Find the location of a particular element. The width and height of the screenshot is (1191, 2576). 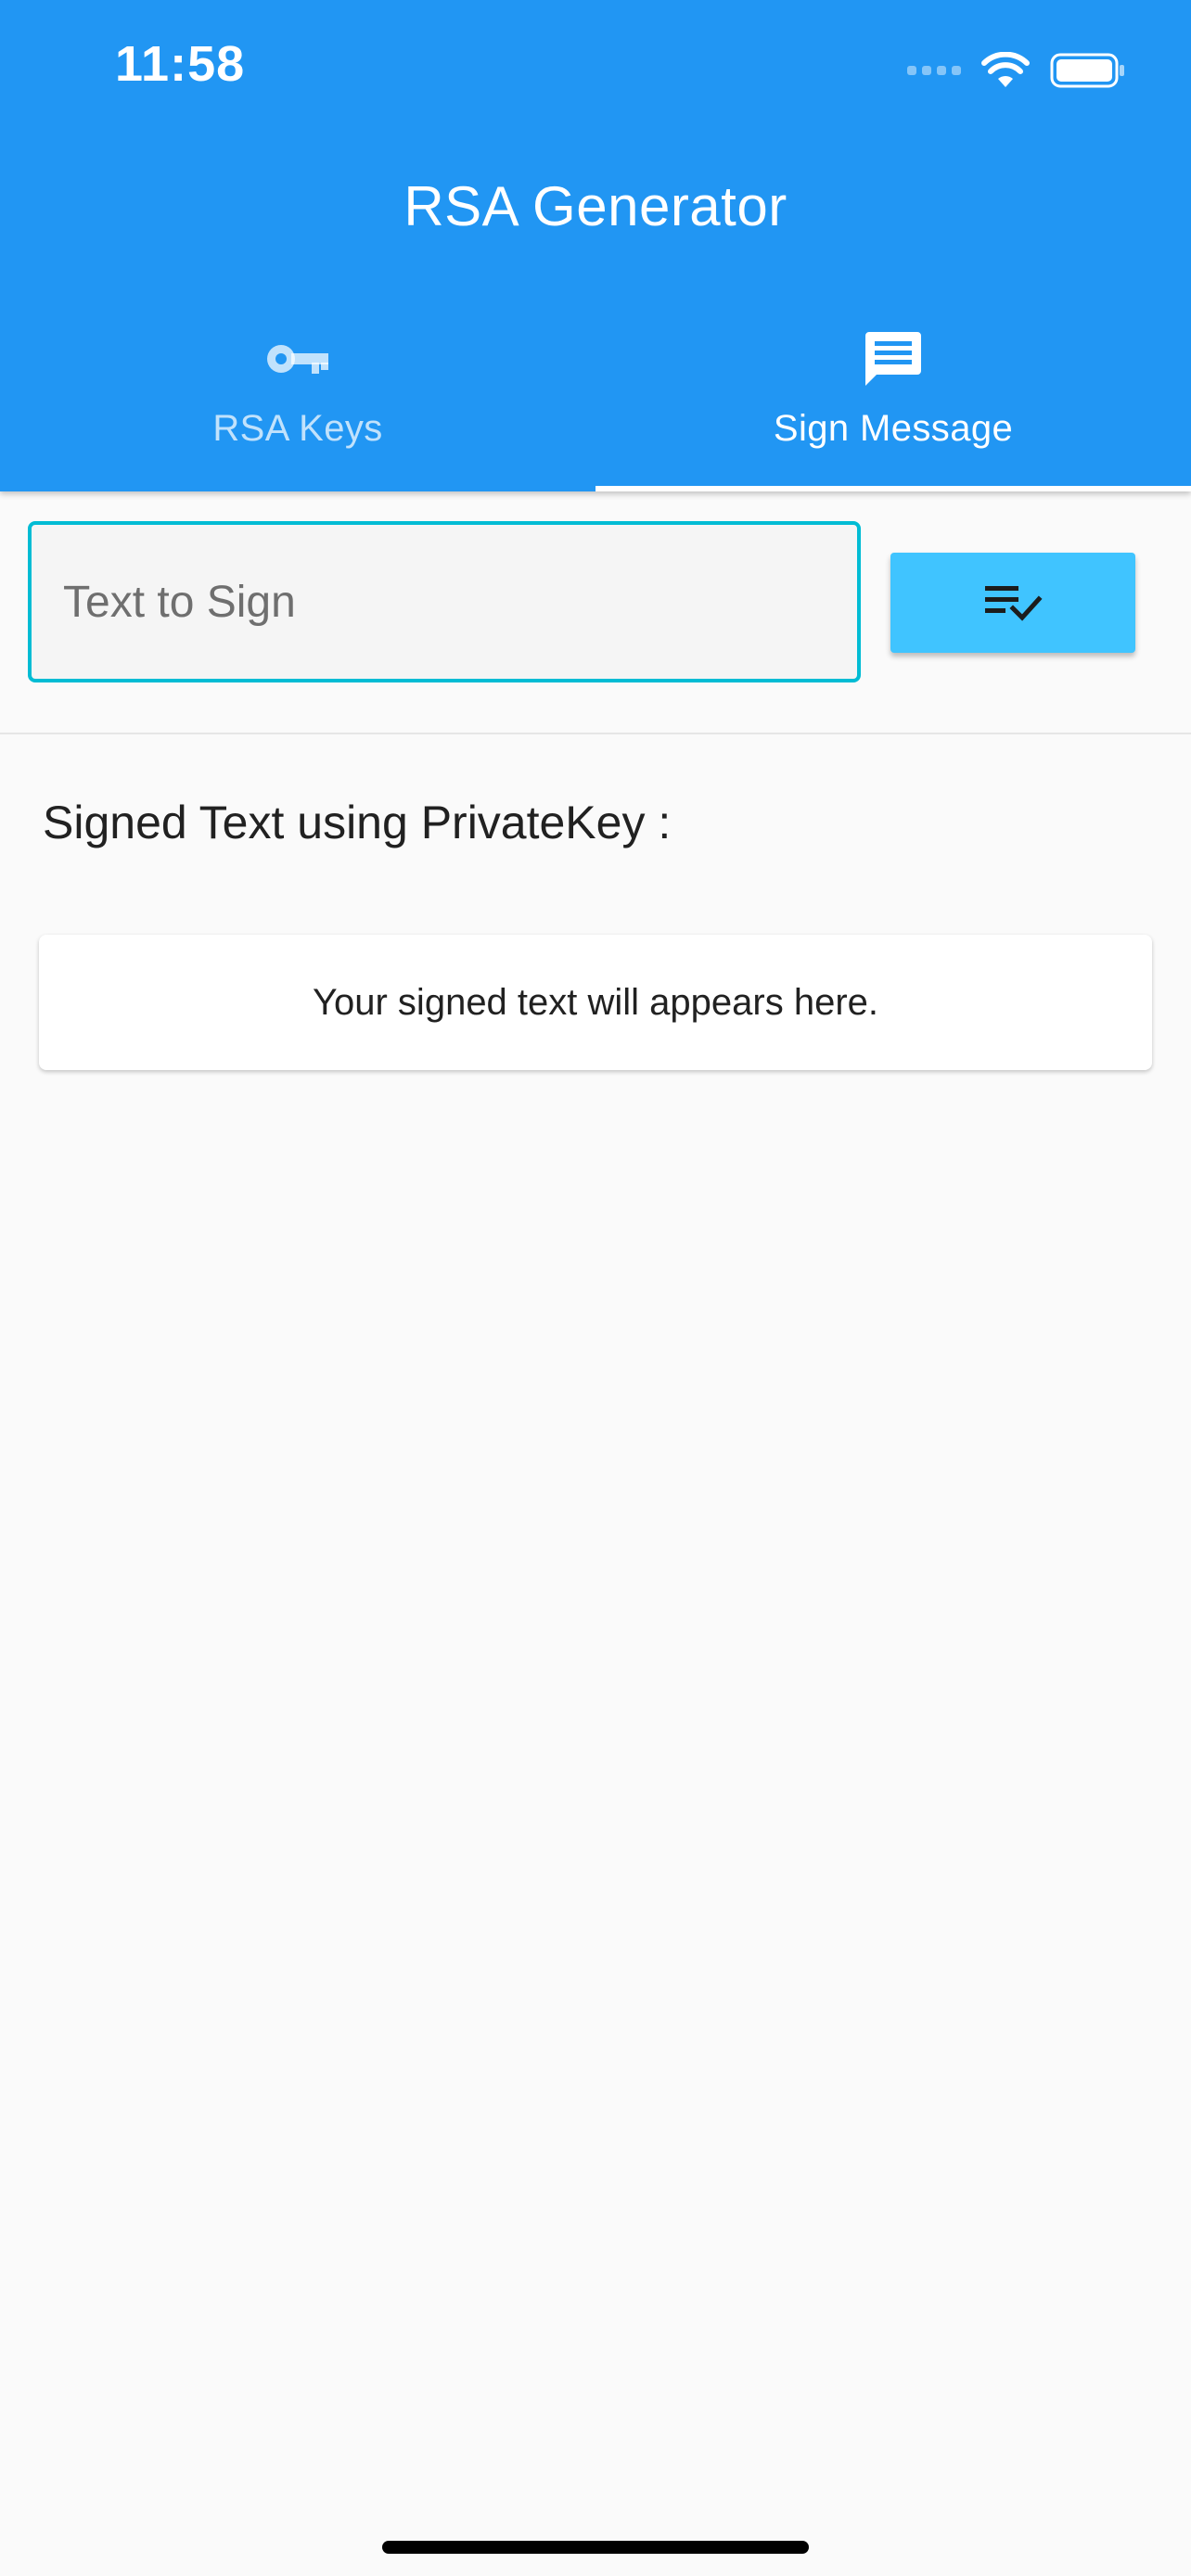

tab-label: Sign Message is located at coordinates (894, 428).